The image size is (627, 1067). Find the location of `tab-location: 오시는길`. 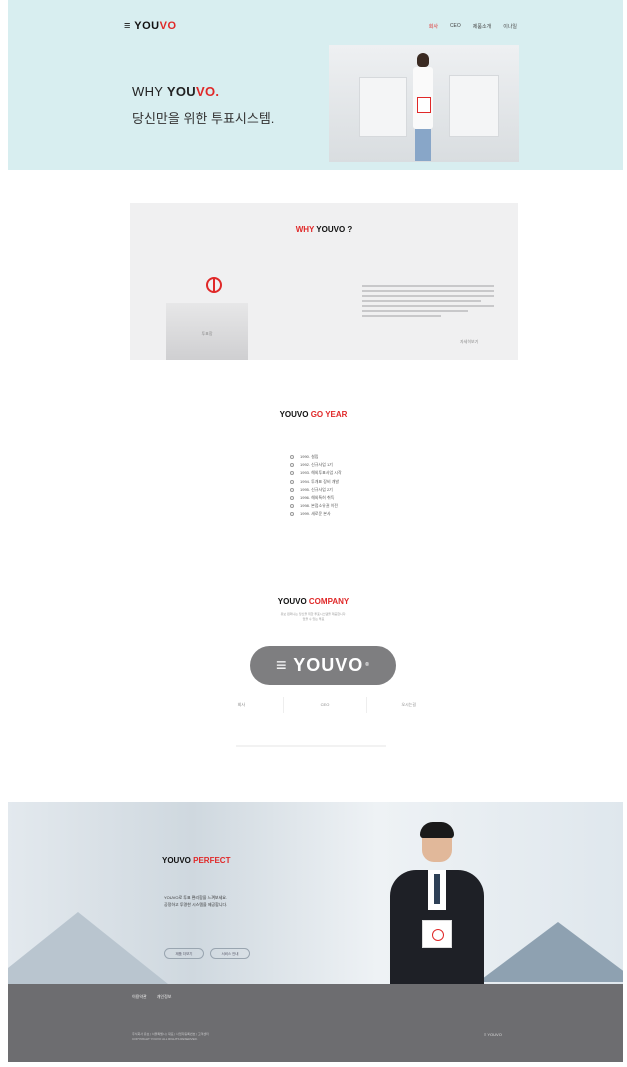

tab-location: 오시는길 is located at coordinates (408, 705).